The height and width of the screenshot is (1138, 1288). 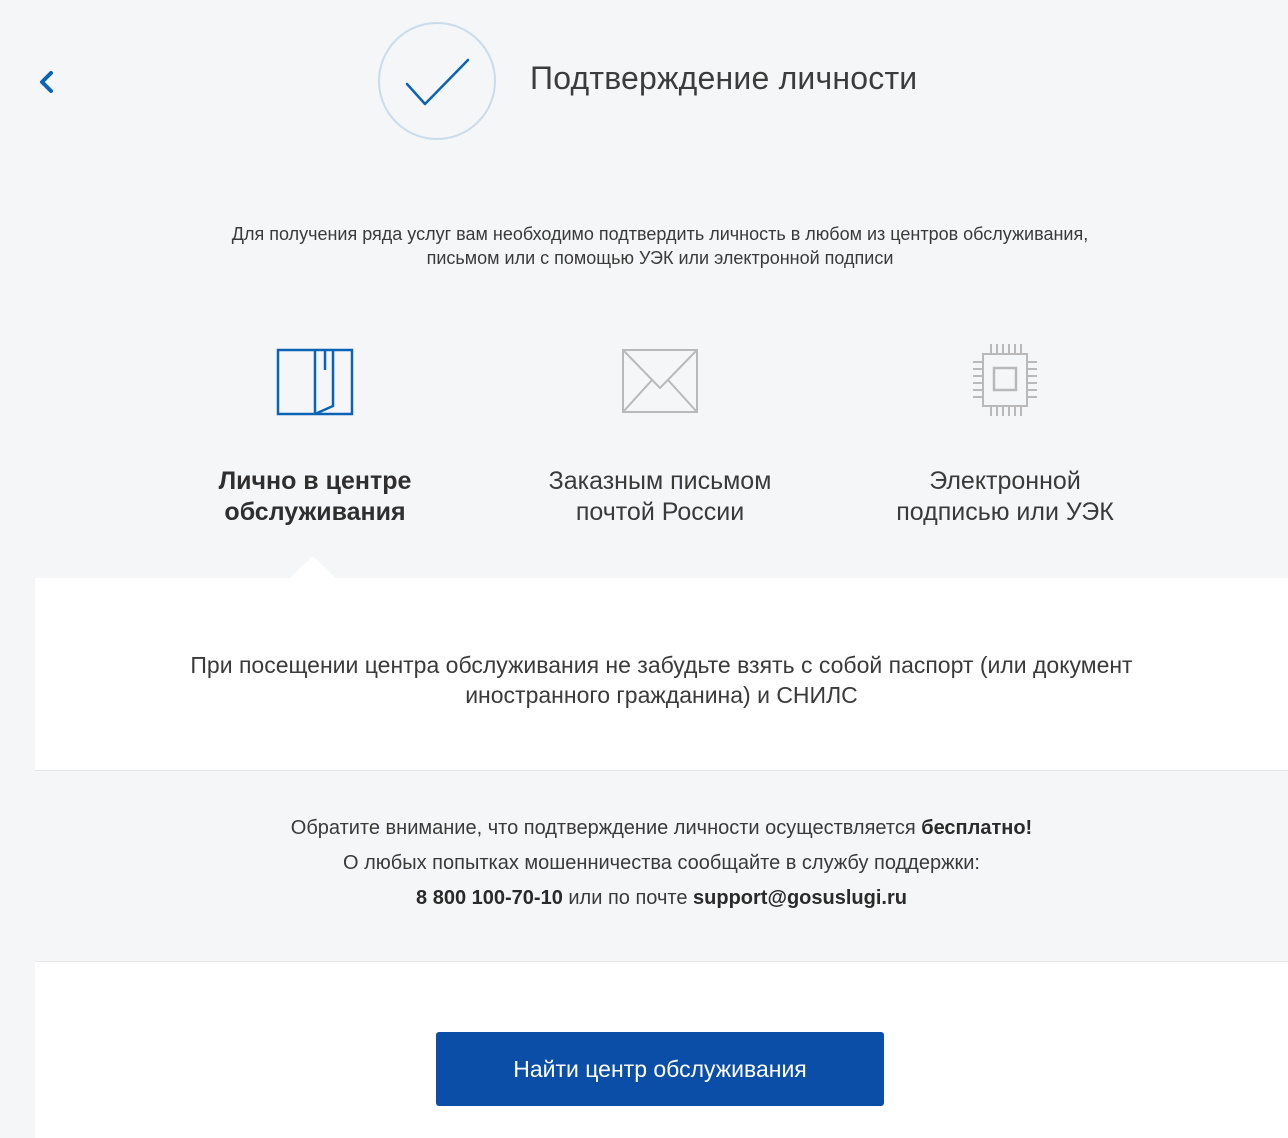 What do you see at coordinates (489, 898) in the screenshot?
I see `support-phone: 8 800 100-70-10` at bounding box center [489, 898].